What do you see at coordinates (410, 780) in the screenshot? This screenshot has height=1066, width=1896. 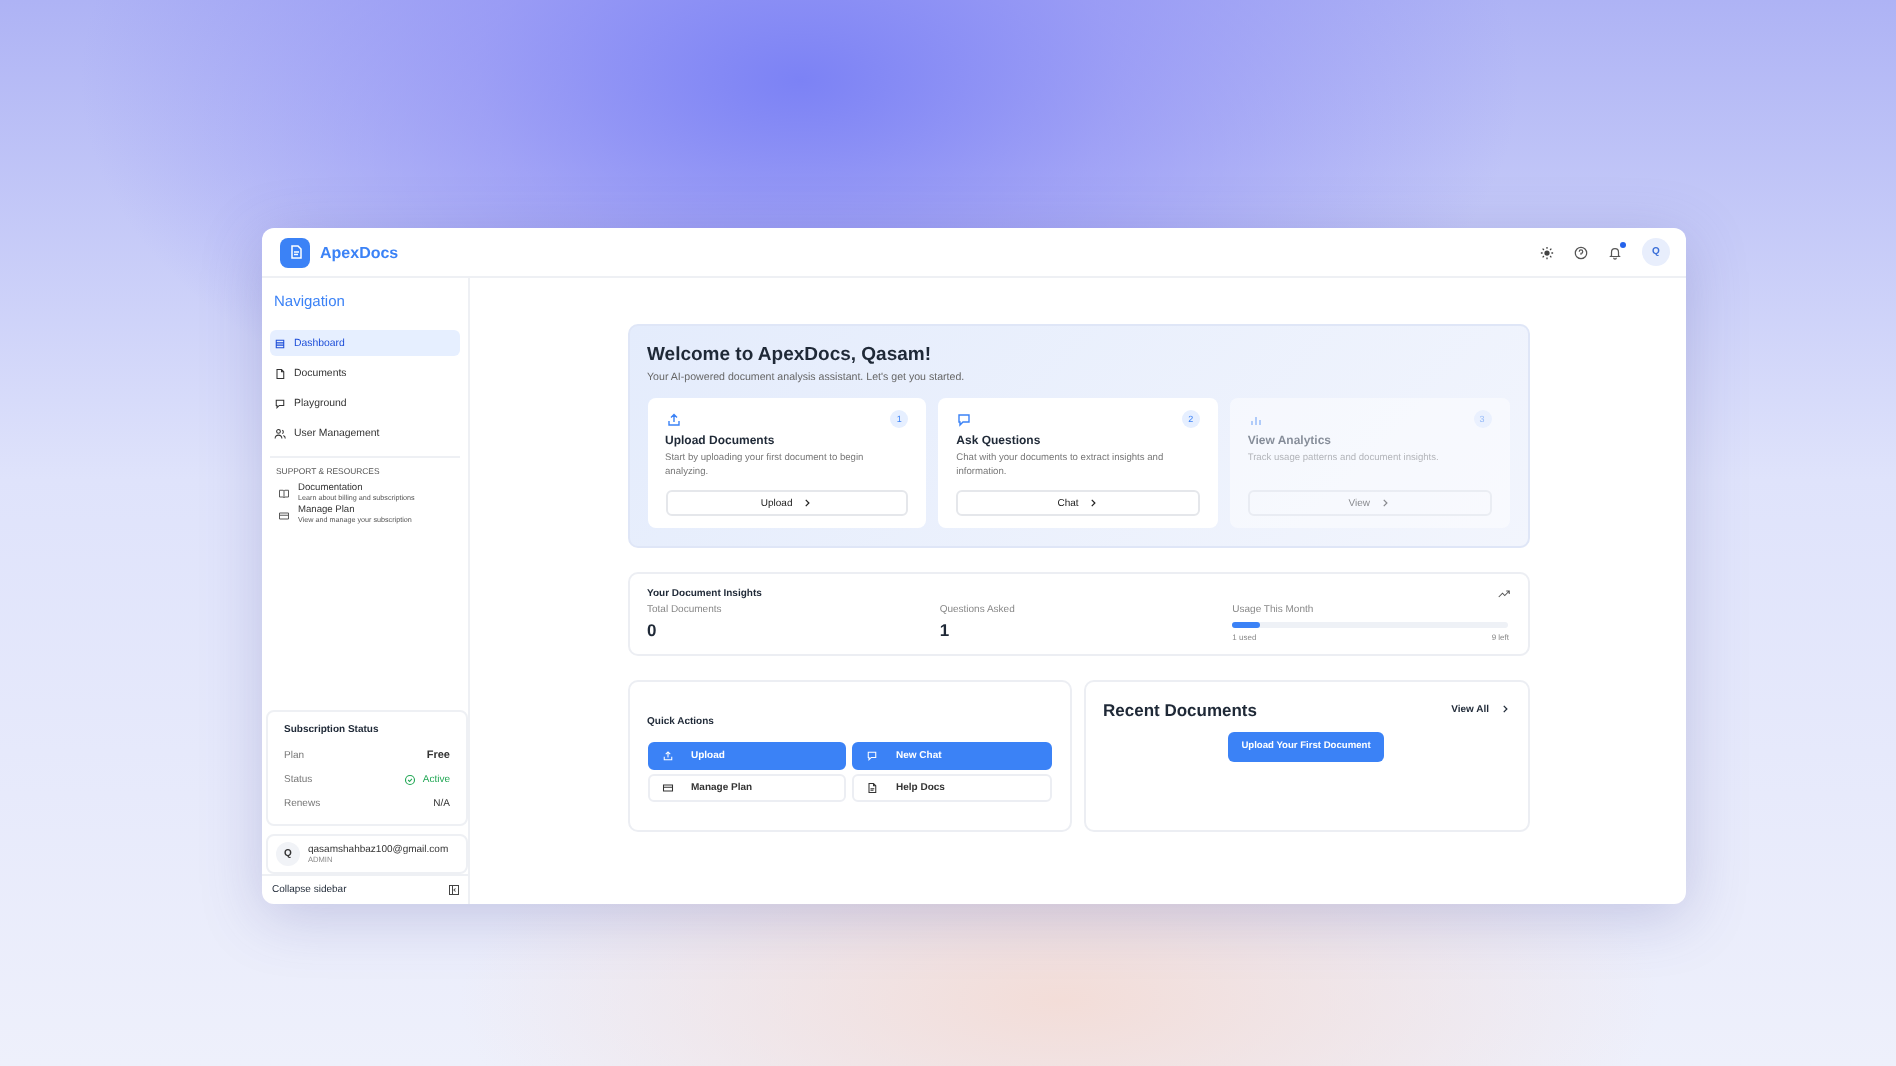 I see `check-circle-icon` at bounding box center [410, 780].